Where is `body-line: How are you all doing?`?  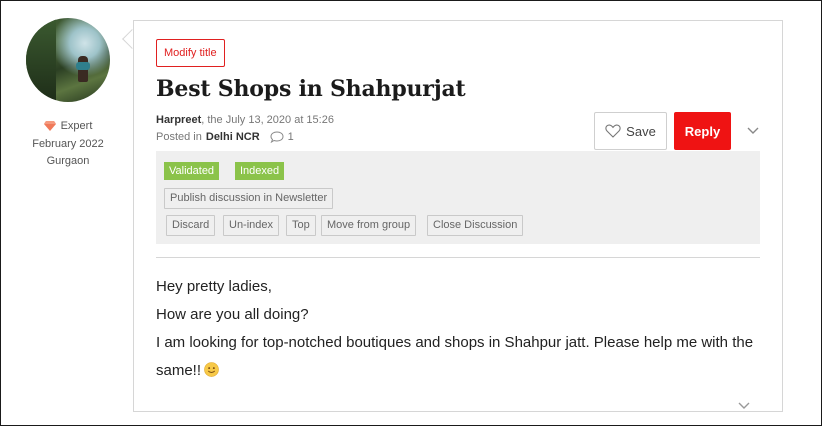 body-line: How are you all doing? is located at coordinates (232, 314).